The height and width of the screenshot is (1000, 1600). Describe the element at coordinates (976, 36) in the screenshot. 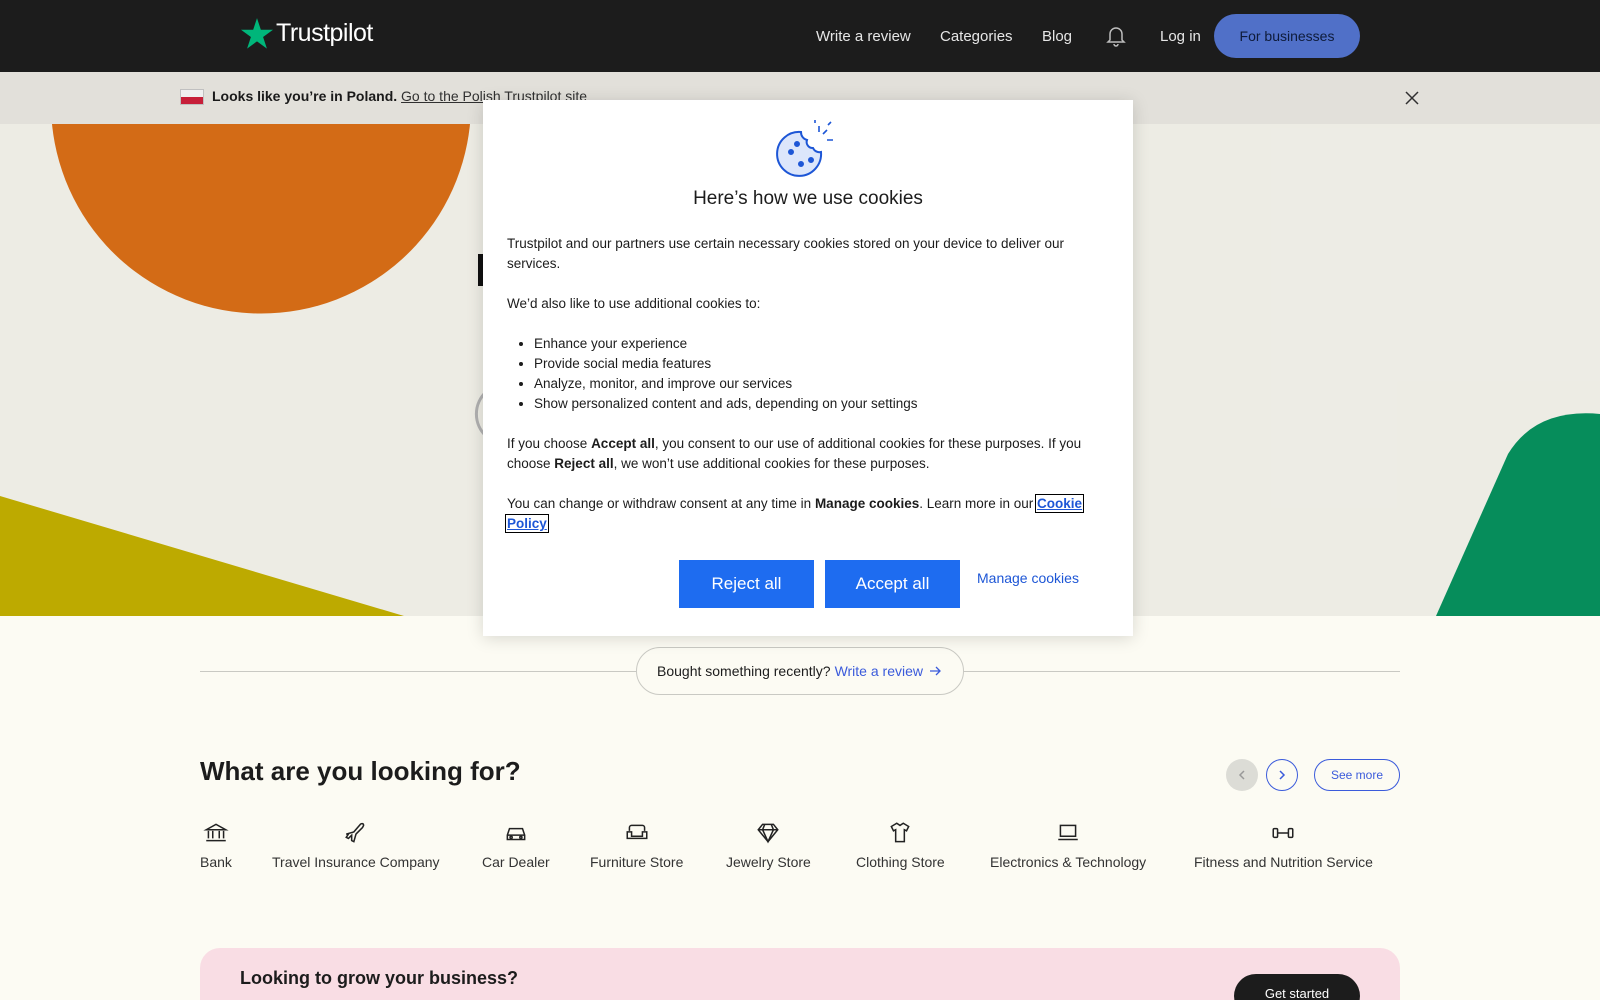

I see `nav-categories: Categories` at that location.